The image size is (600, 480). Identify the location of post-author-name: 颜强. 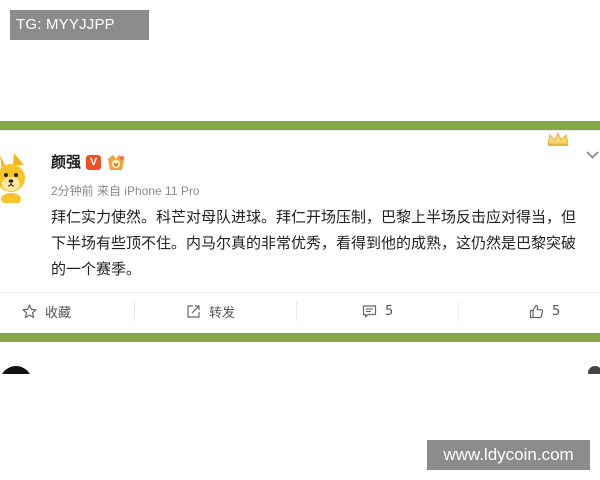
(66, 162).